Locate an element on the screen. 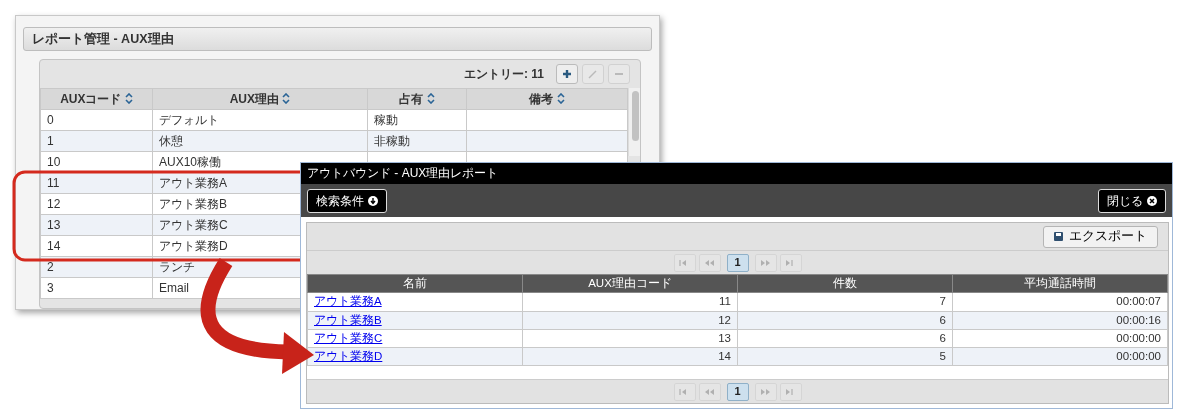 This screenshot has width=1185, height=411. plus-icon is located at coordinates (567, 74).